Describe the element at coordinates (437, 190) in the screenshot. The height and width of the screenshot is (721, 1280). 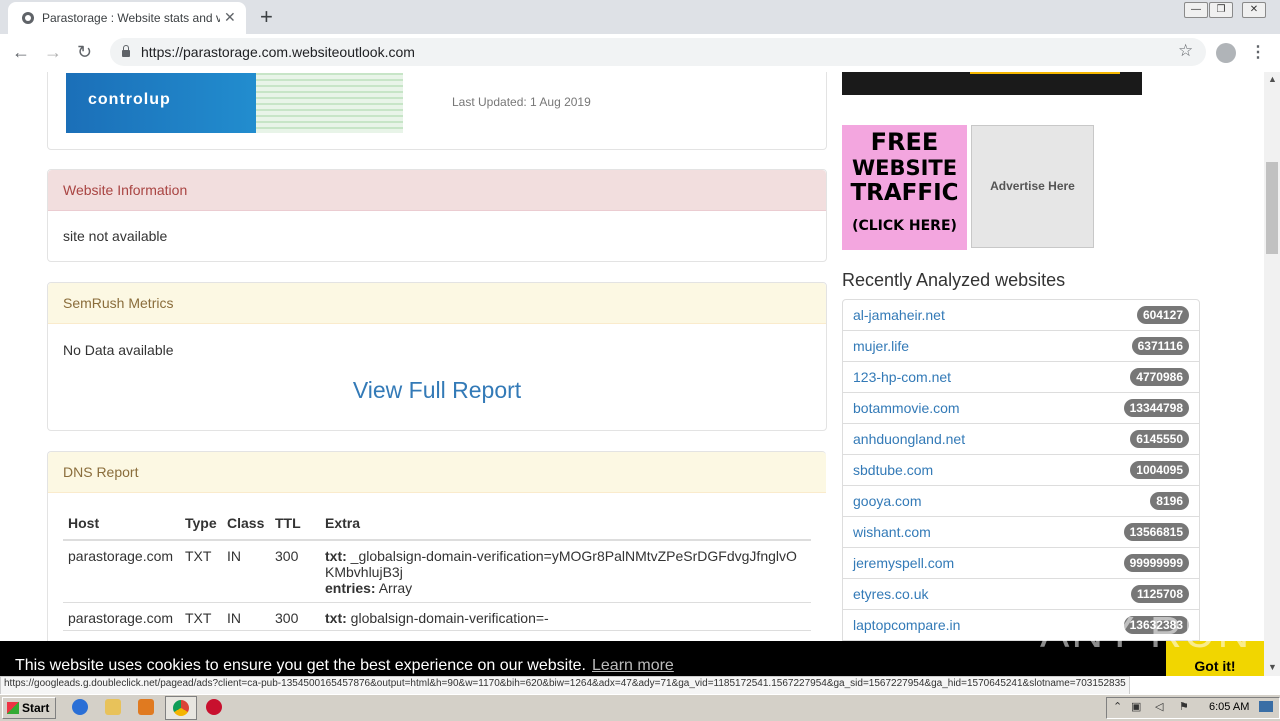
I see `website-info-heading: Website Information` at that location.